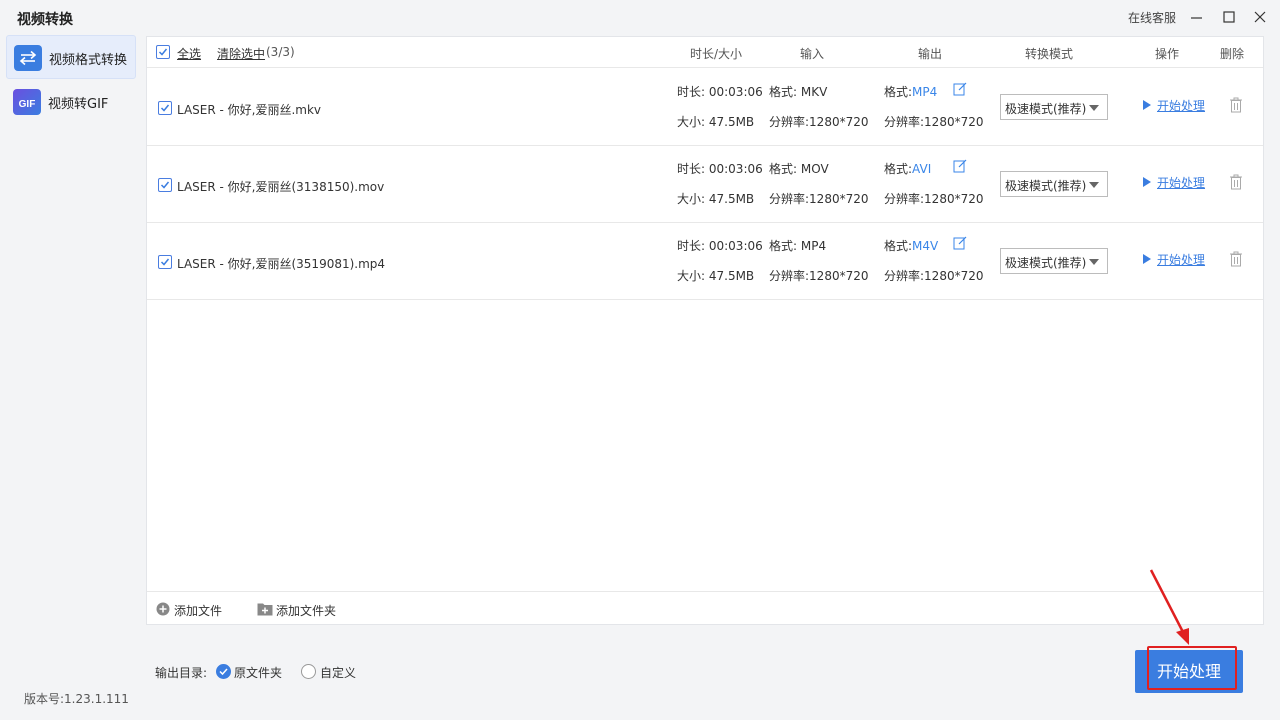  What do you see at coordinates (921, 169) in the screenshot?
I see `output-format-value: AVI` at bounding box center [921, 169].